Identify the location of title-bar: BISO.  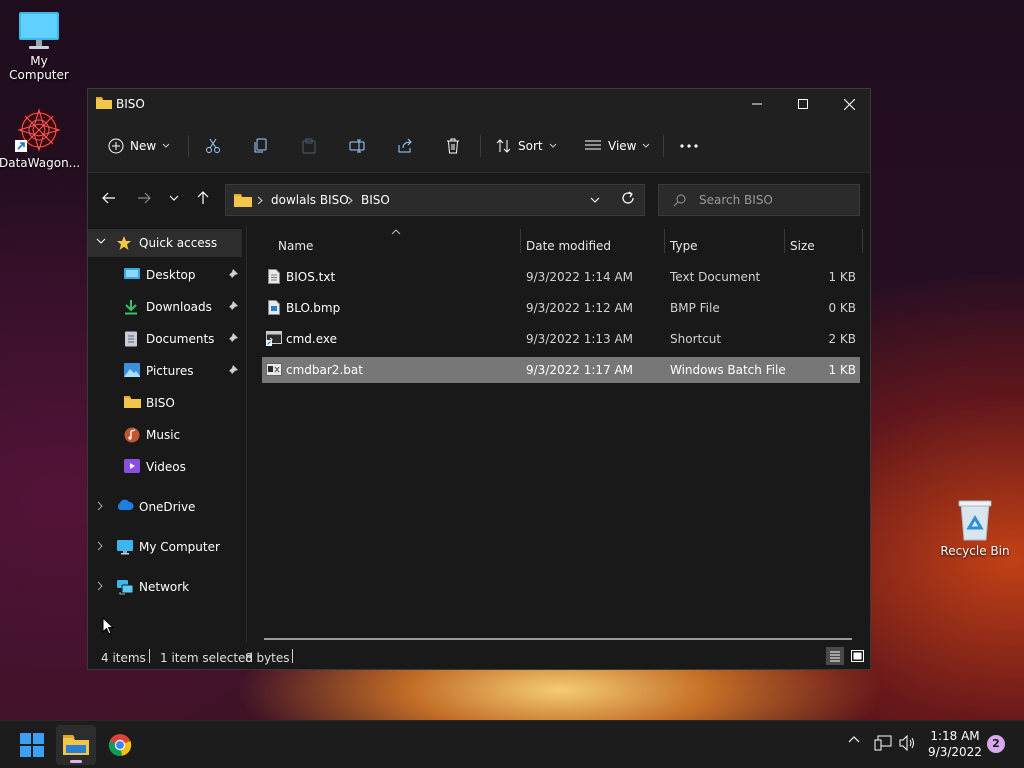
(479, 104).